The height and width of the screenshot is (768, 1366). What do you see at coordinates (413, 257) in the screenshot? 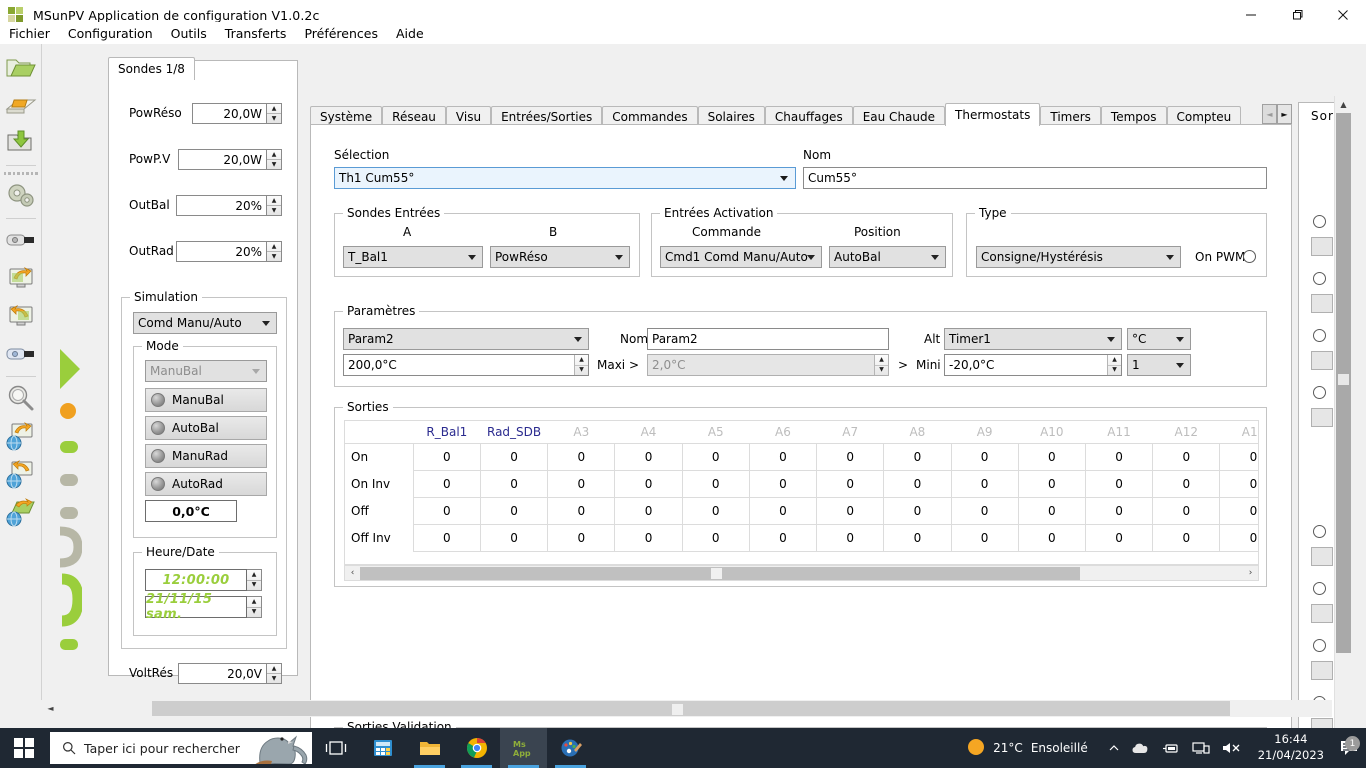
I see `sonde-a-select: T_Bal1` at bounding box center [413, 257].